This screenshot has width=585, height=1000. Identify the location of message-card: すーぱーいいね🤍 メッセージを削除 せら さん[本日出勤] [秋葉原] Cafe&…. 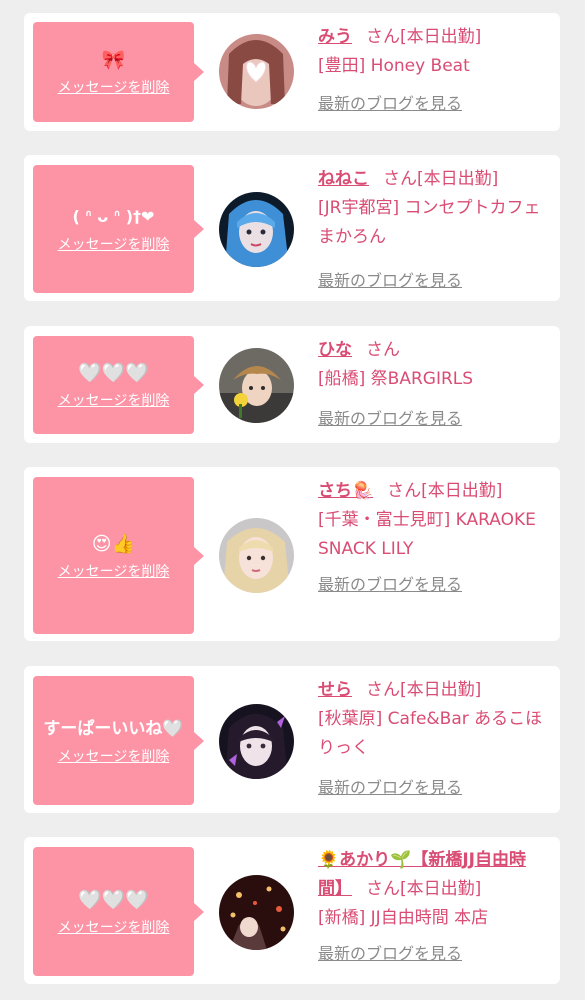
(292, 739).